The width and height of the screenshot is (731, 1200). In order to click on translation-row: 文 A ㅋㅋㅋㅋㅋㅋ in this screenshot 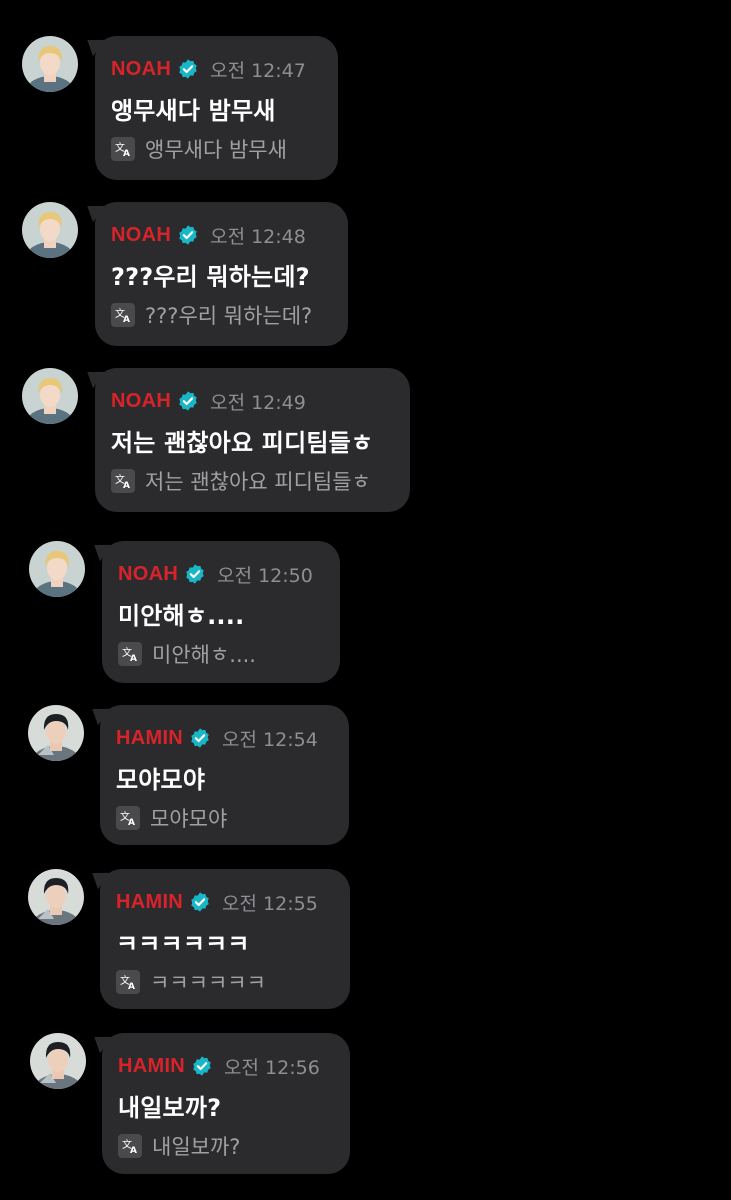, I will do `click(191, 982)`.